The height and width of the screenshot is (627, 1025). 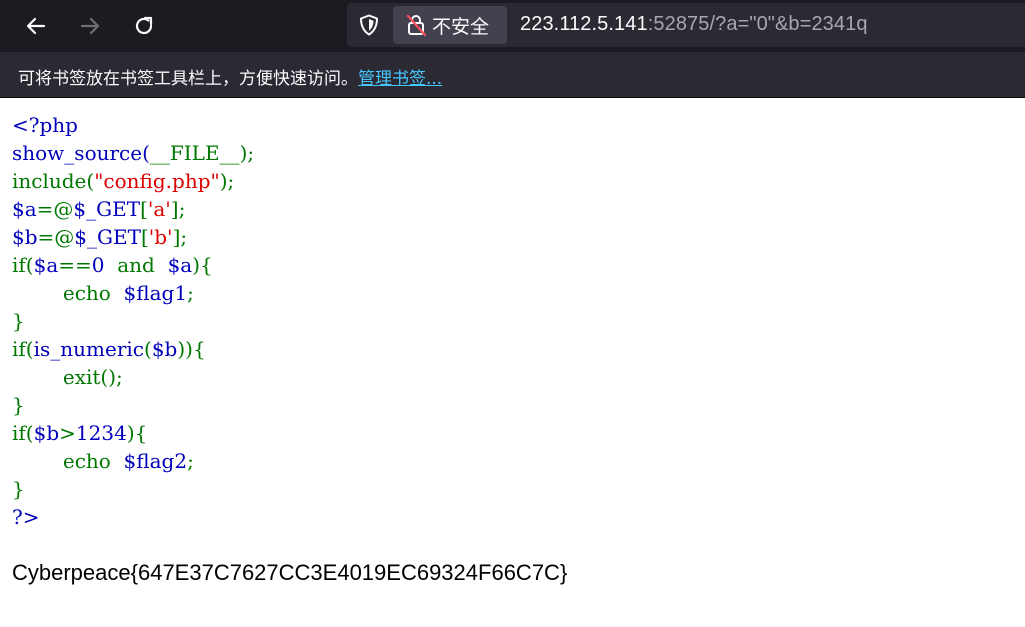 What do you see at coordinates (155, 461) in the screenshot?
I see `code-token: $flag2` at bounding box center [155, 461].